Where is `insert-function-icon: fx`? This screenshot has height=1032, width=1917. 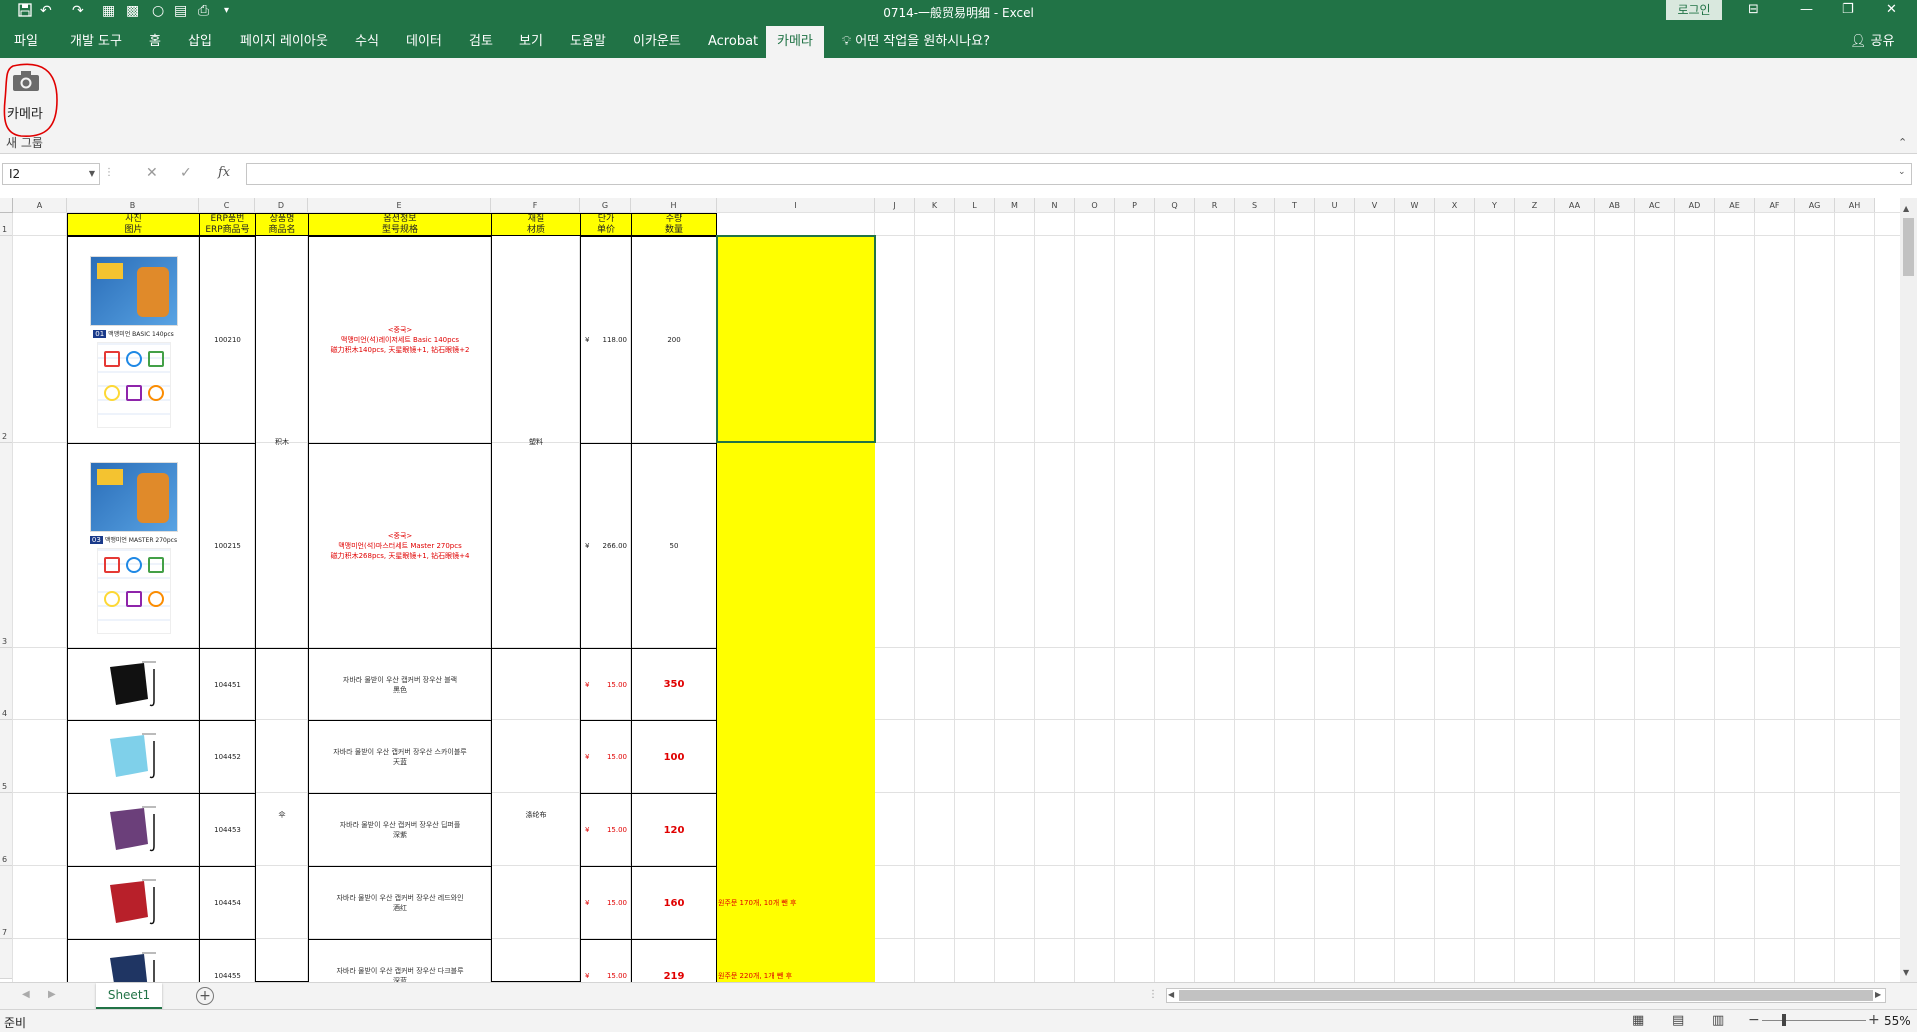 insert-function-icon: fx is located at coordinates (224, 172).